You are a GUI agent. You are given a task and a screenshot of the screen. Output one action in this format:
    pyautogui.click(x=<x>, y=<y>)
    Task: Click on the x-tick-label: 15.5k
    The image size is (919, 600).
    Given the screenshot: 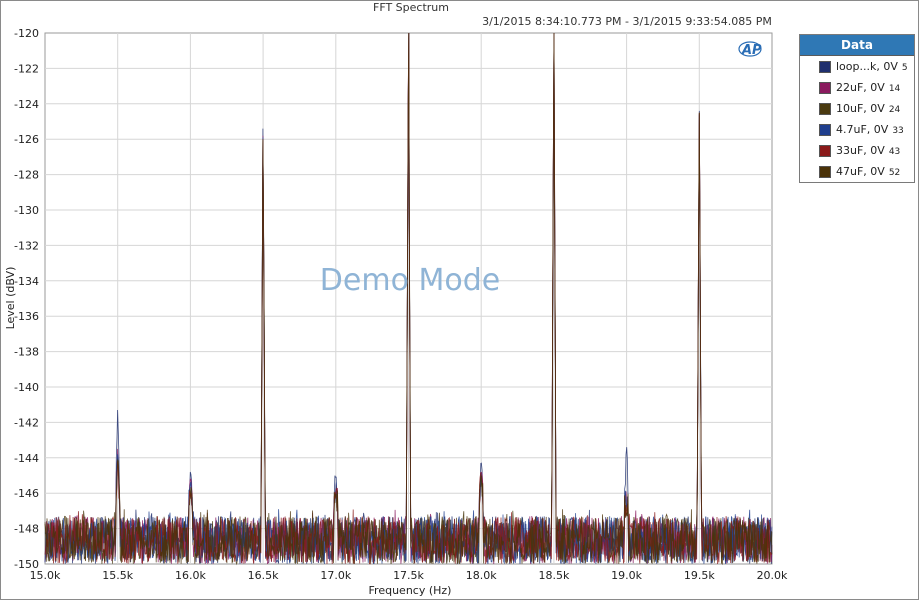 What is the action you would take?
    pyautogui.click(x=117, y=575)
    